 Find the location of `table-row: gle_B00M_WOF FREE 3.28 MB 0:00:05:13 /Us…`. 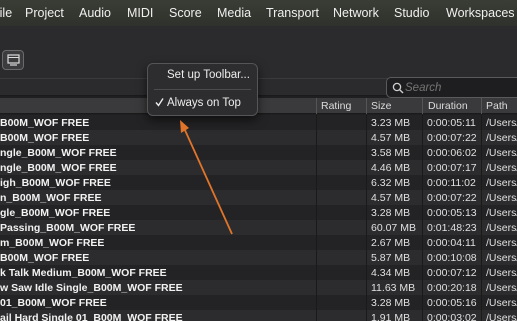

table-row: gle_B00M_WOF FREE 3.28 MB 0:00:05:13 /Us… is located at coordinates (258, 212).